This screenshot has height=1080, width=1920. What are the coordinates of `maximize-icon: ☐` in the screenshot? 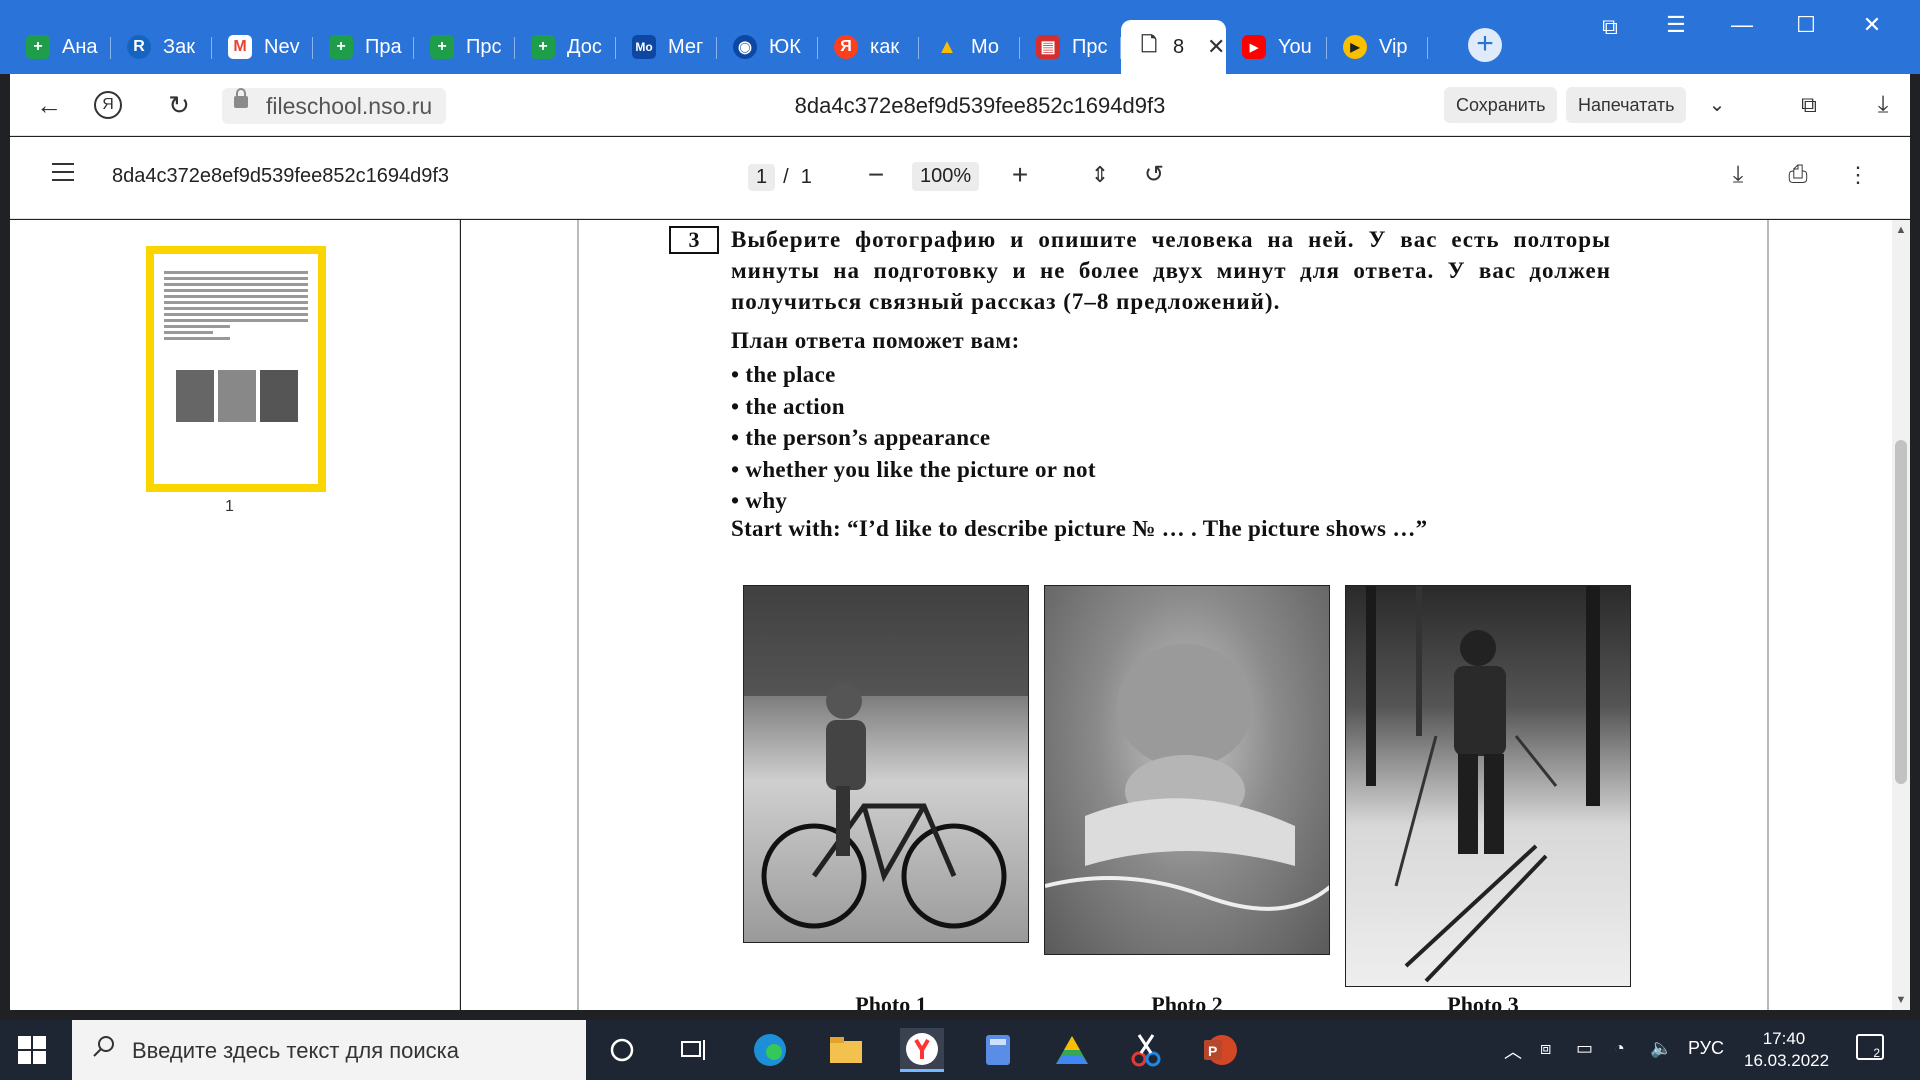 It's located at (1806, 25).